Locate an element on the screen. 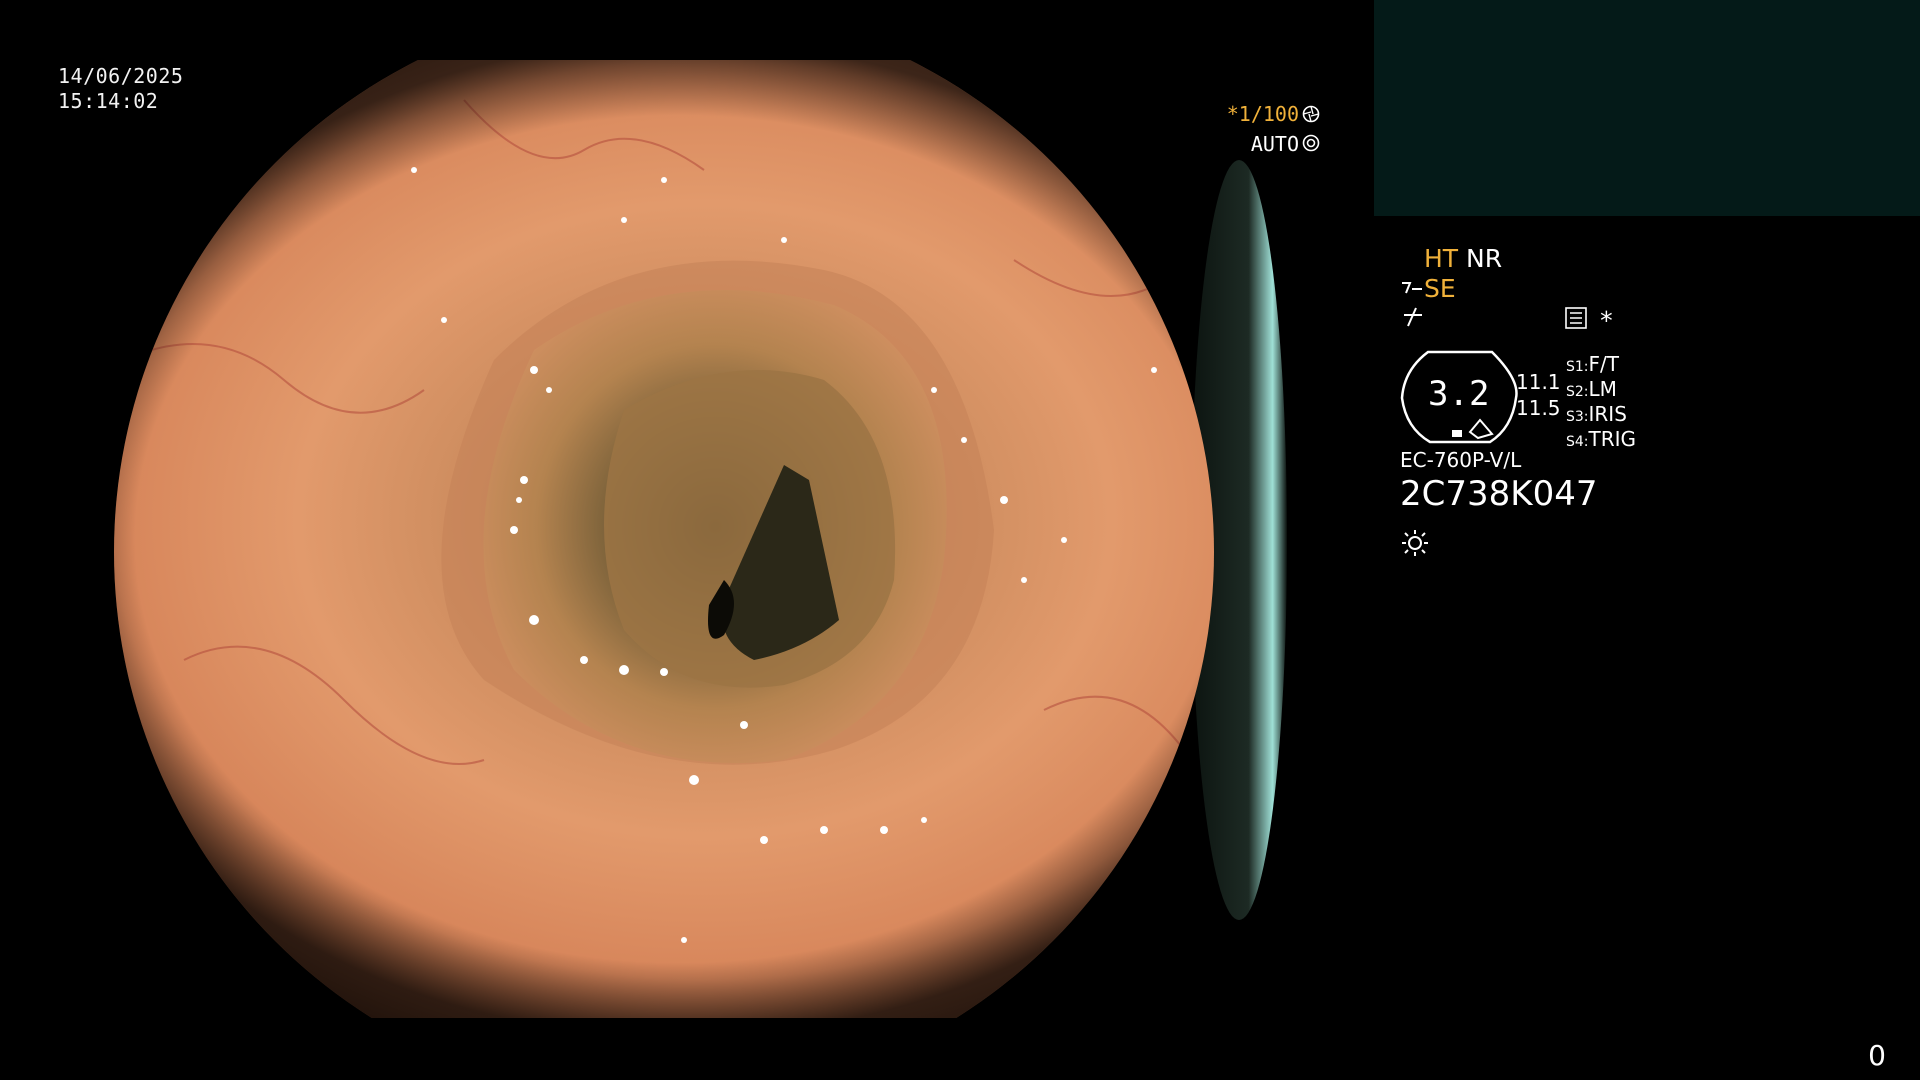 The width and height of the screenshot is (1920, 1080). shutter-speed-row: *1/100 is located at coordinates (1273, 115).